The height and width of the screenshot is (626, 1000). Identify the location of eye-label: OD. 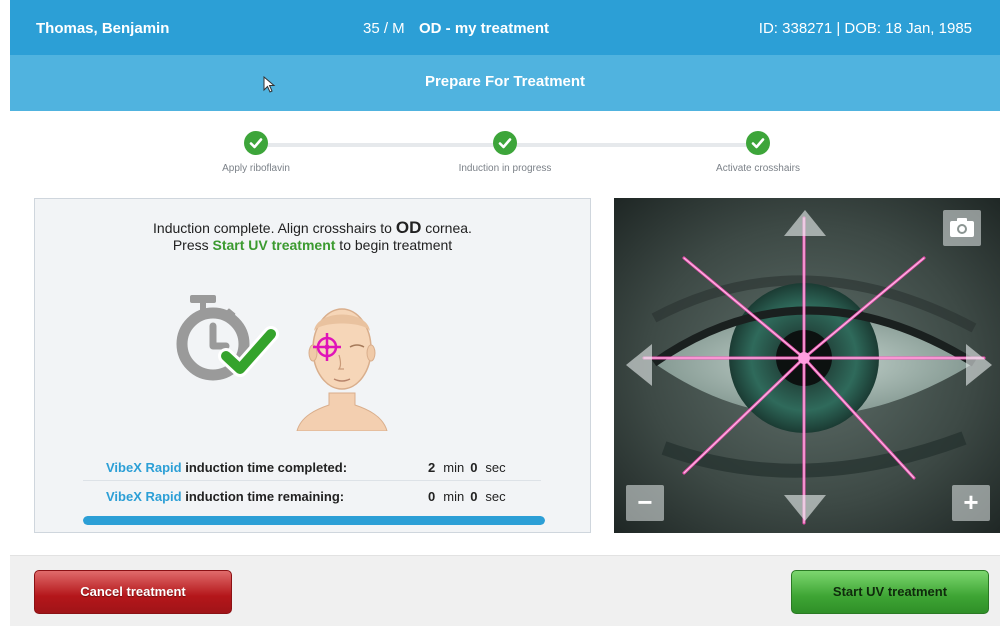
(408, 227).